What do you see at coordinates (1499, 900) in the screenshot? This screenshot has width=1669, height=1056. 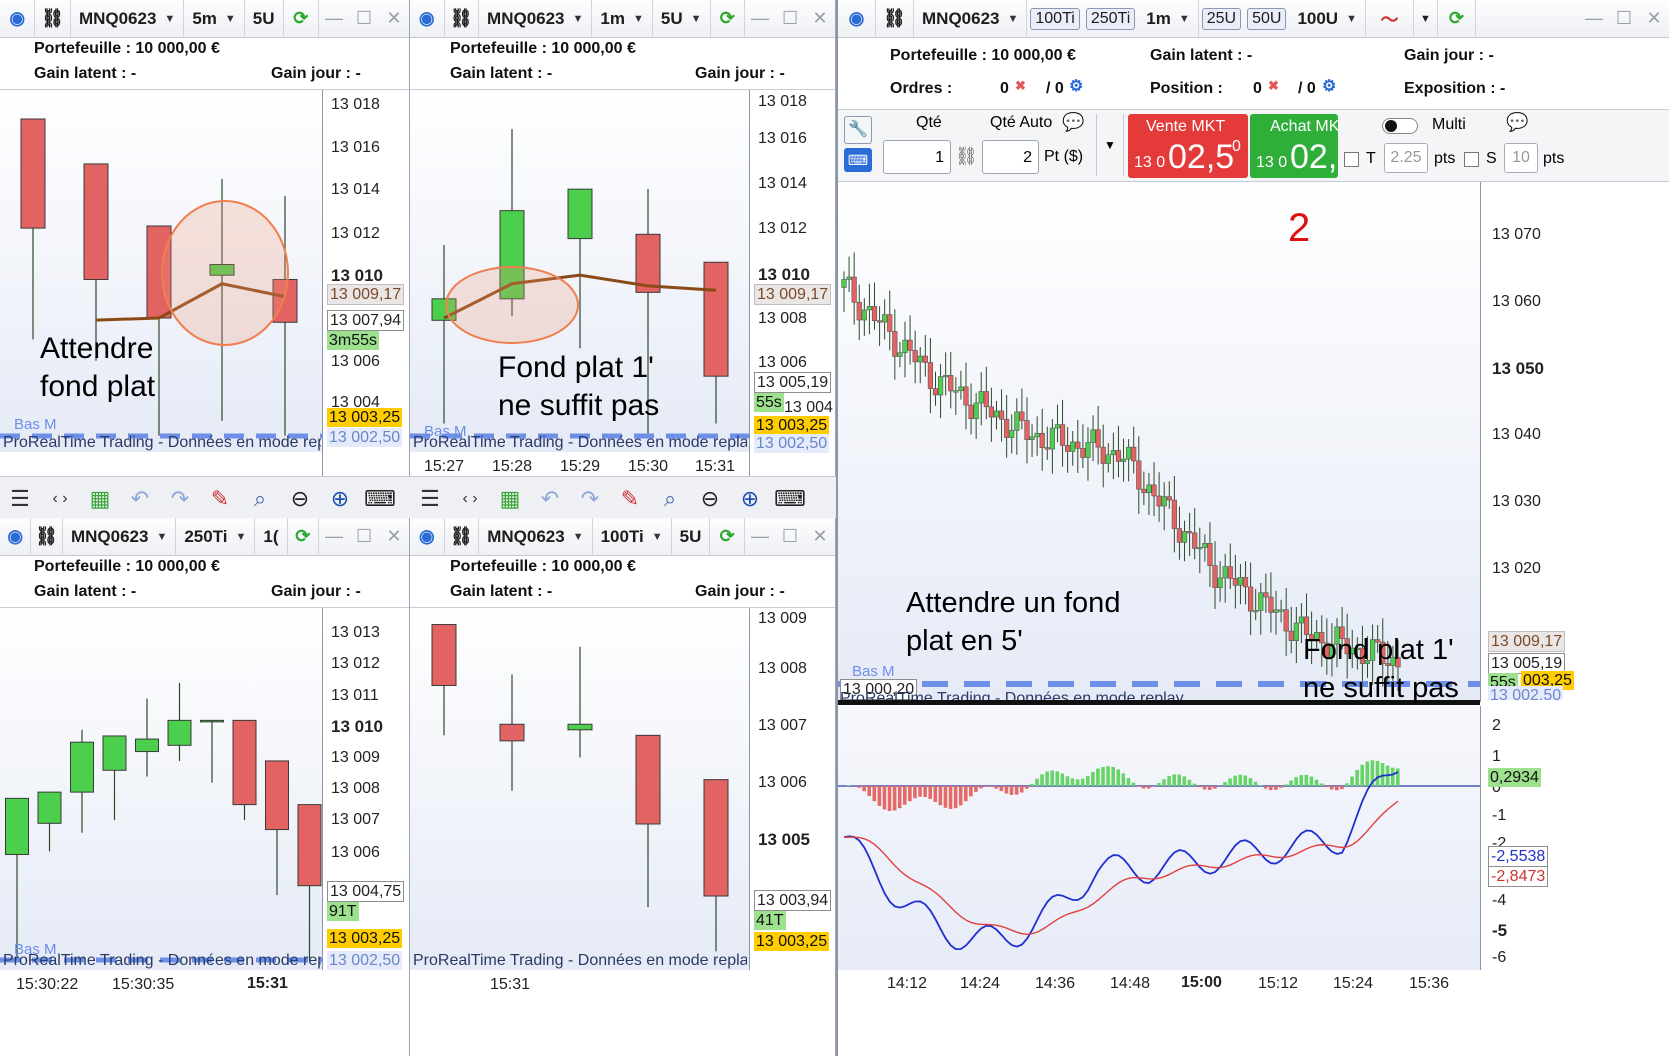 I see `indicator-tick: -4` at bounding box center [1499, 900].